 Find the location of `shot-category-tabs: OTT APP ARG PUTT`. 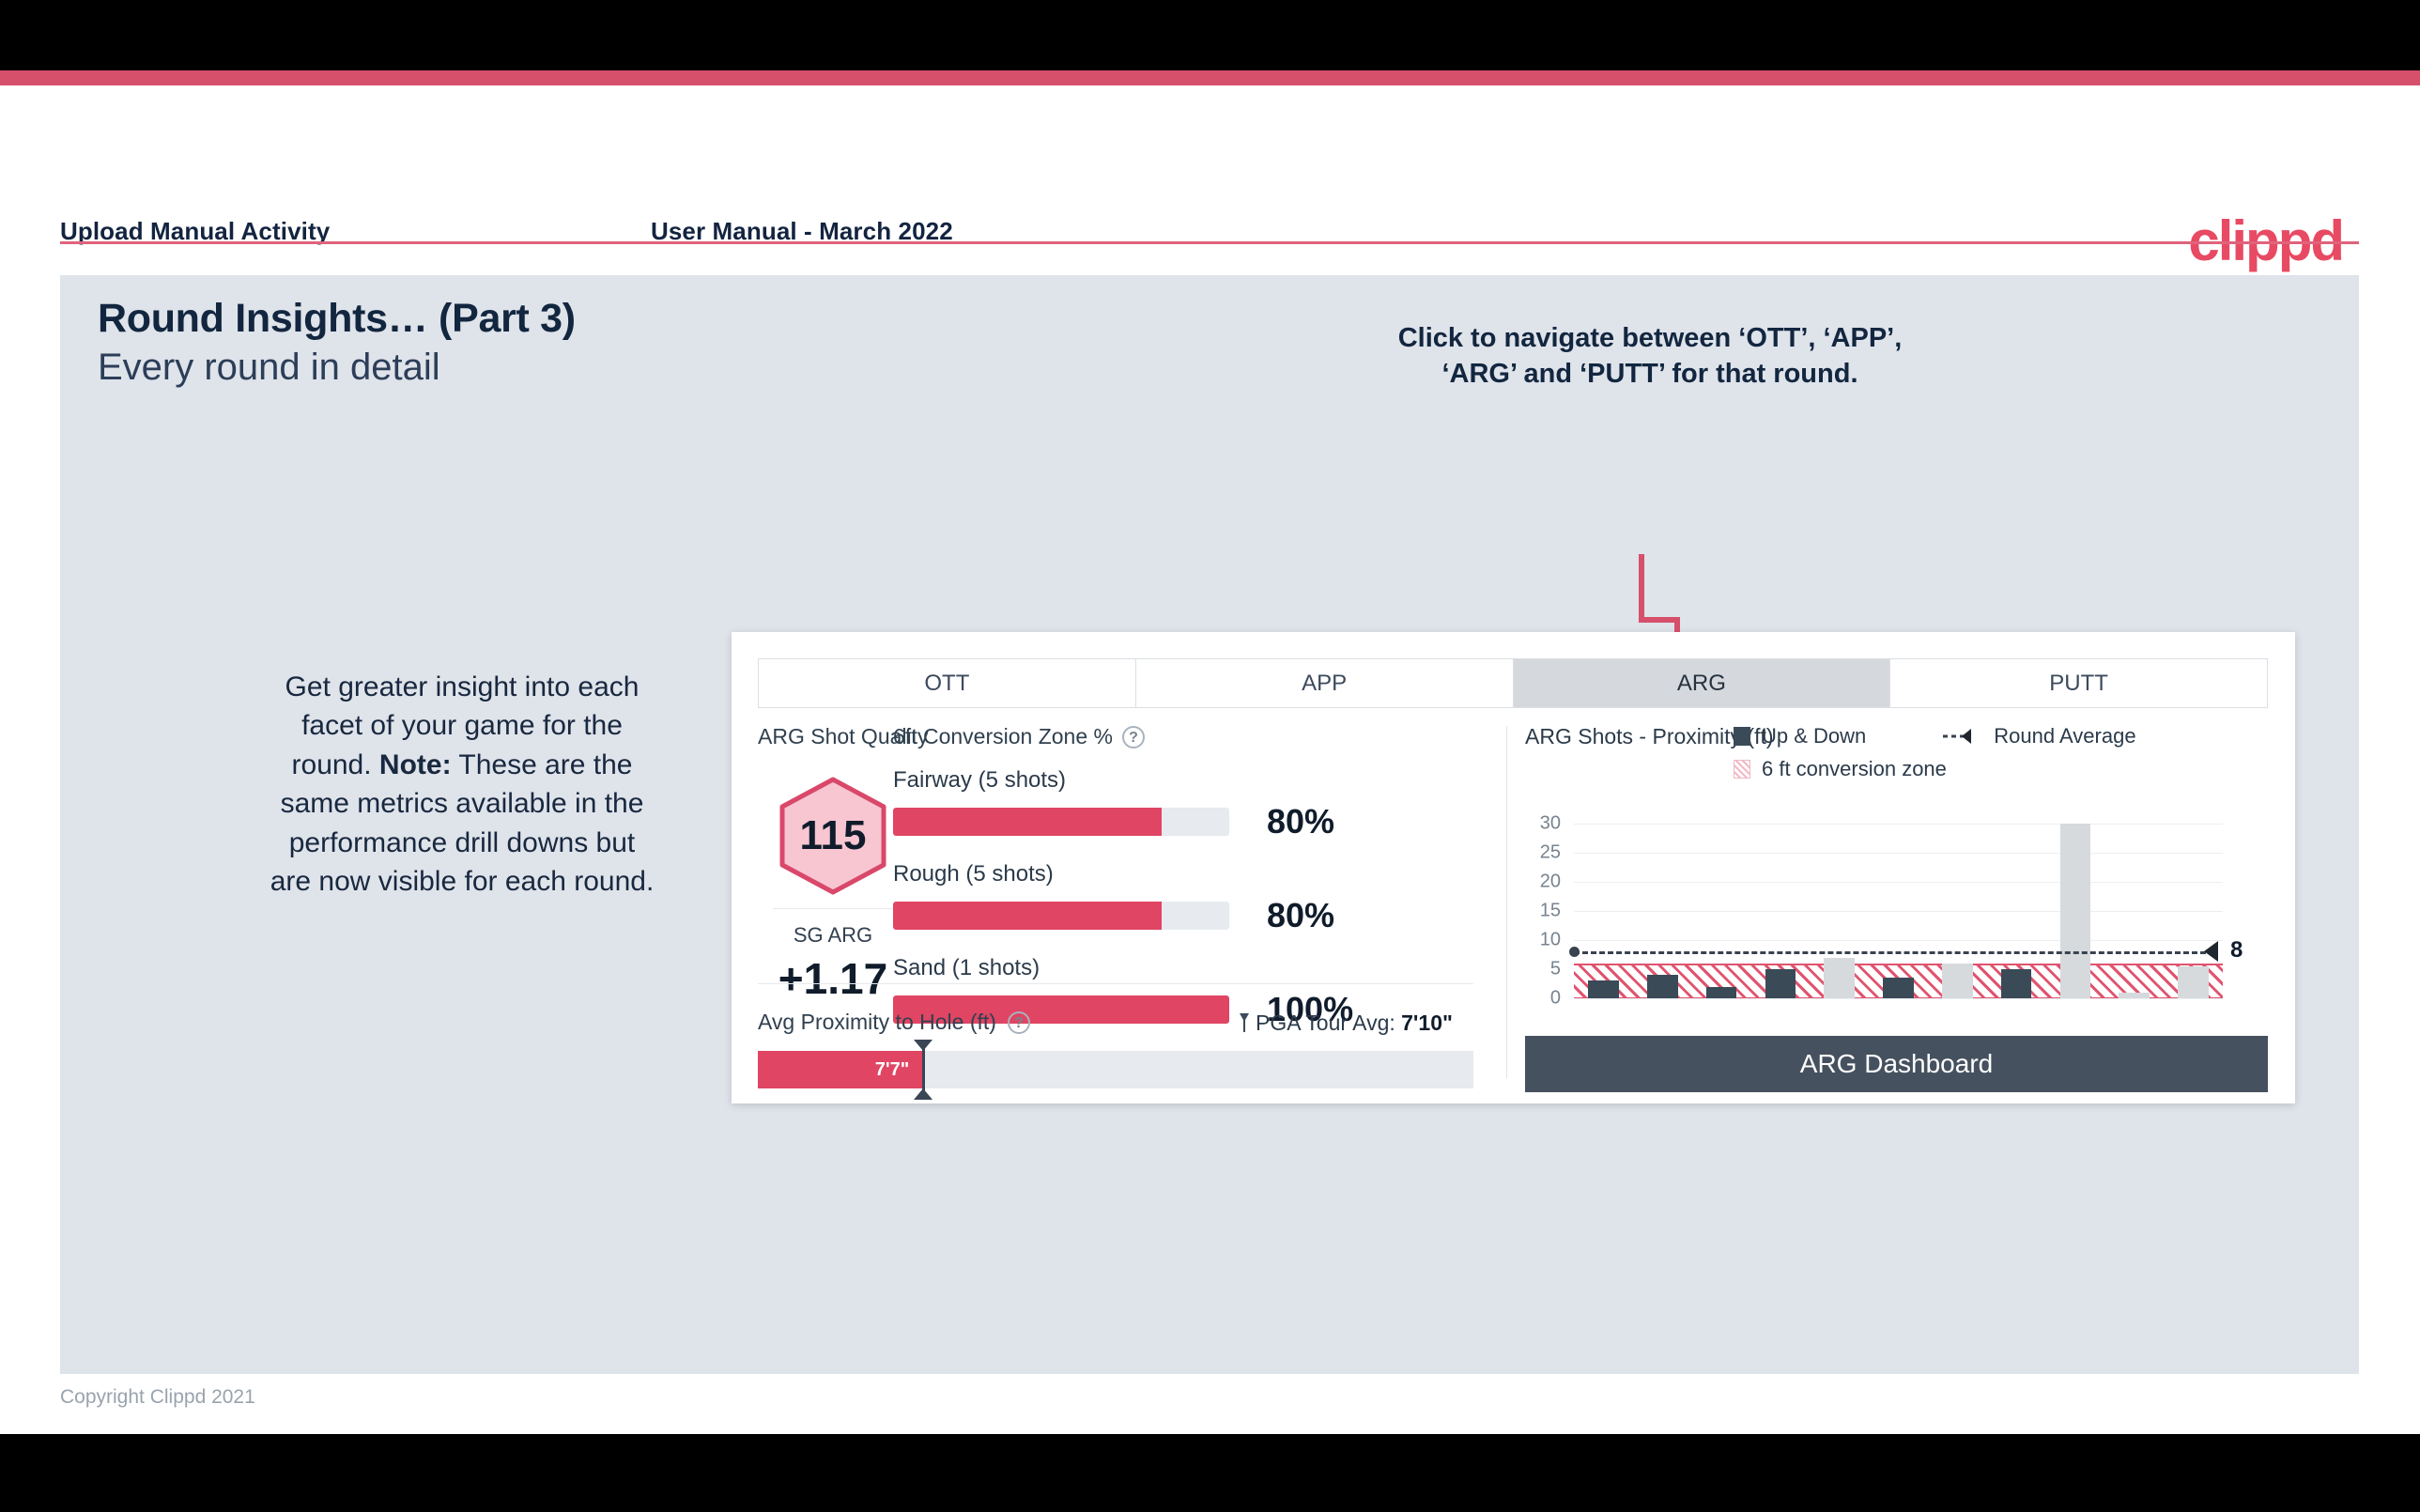

shot-category-tabs: OTT APP ARG PUTT is located at coordinates (1513, 683).